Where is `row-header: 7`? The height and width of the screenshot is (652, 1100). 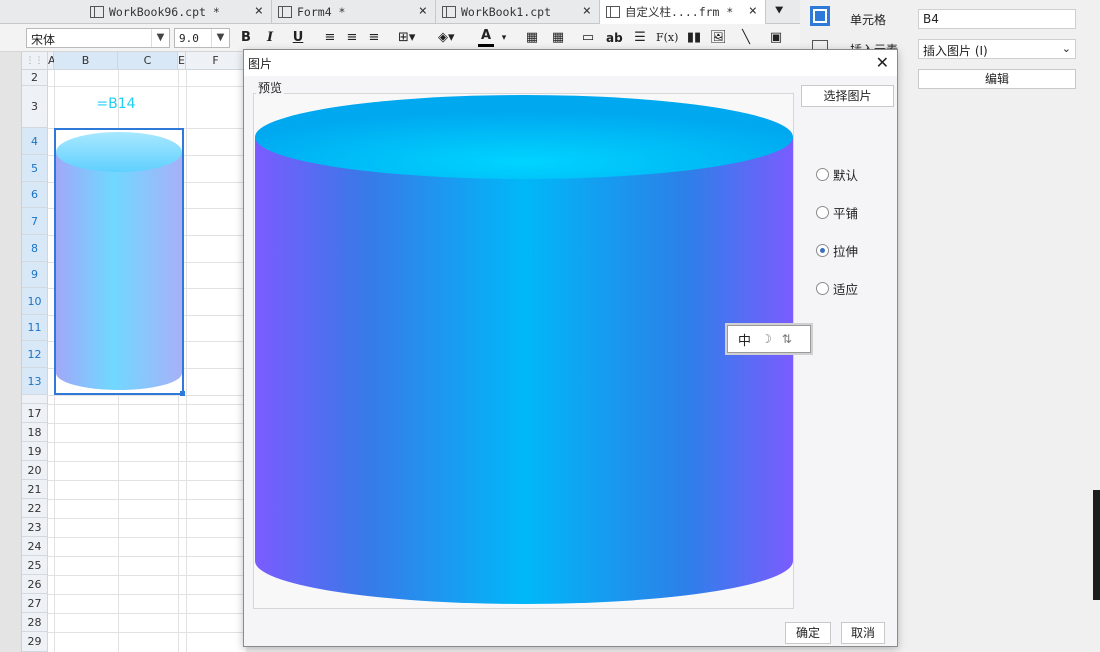 row-header: 7 is located at coordinates (35, 221).